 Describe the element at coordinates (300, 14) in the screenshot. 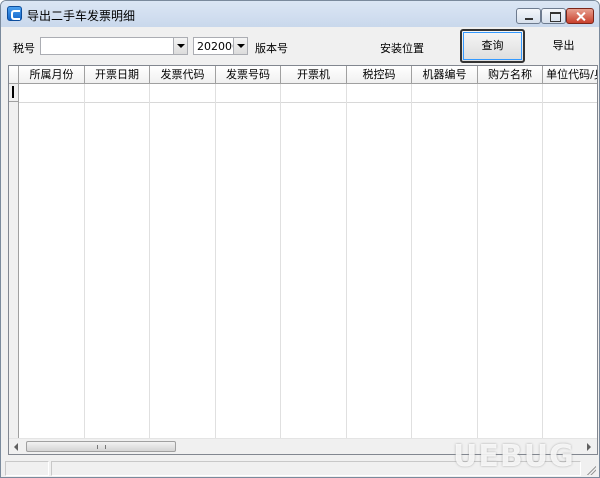

I see `title-bar: 导出二手车发票明细` at that location.